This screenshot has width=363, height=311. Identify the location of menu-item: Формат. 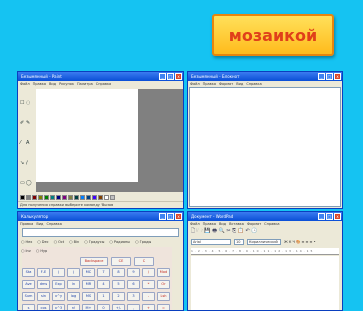
(254, 224).